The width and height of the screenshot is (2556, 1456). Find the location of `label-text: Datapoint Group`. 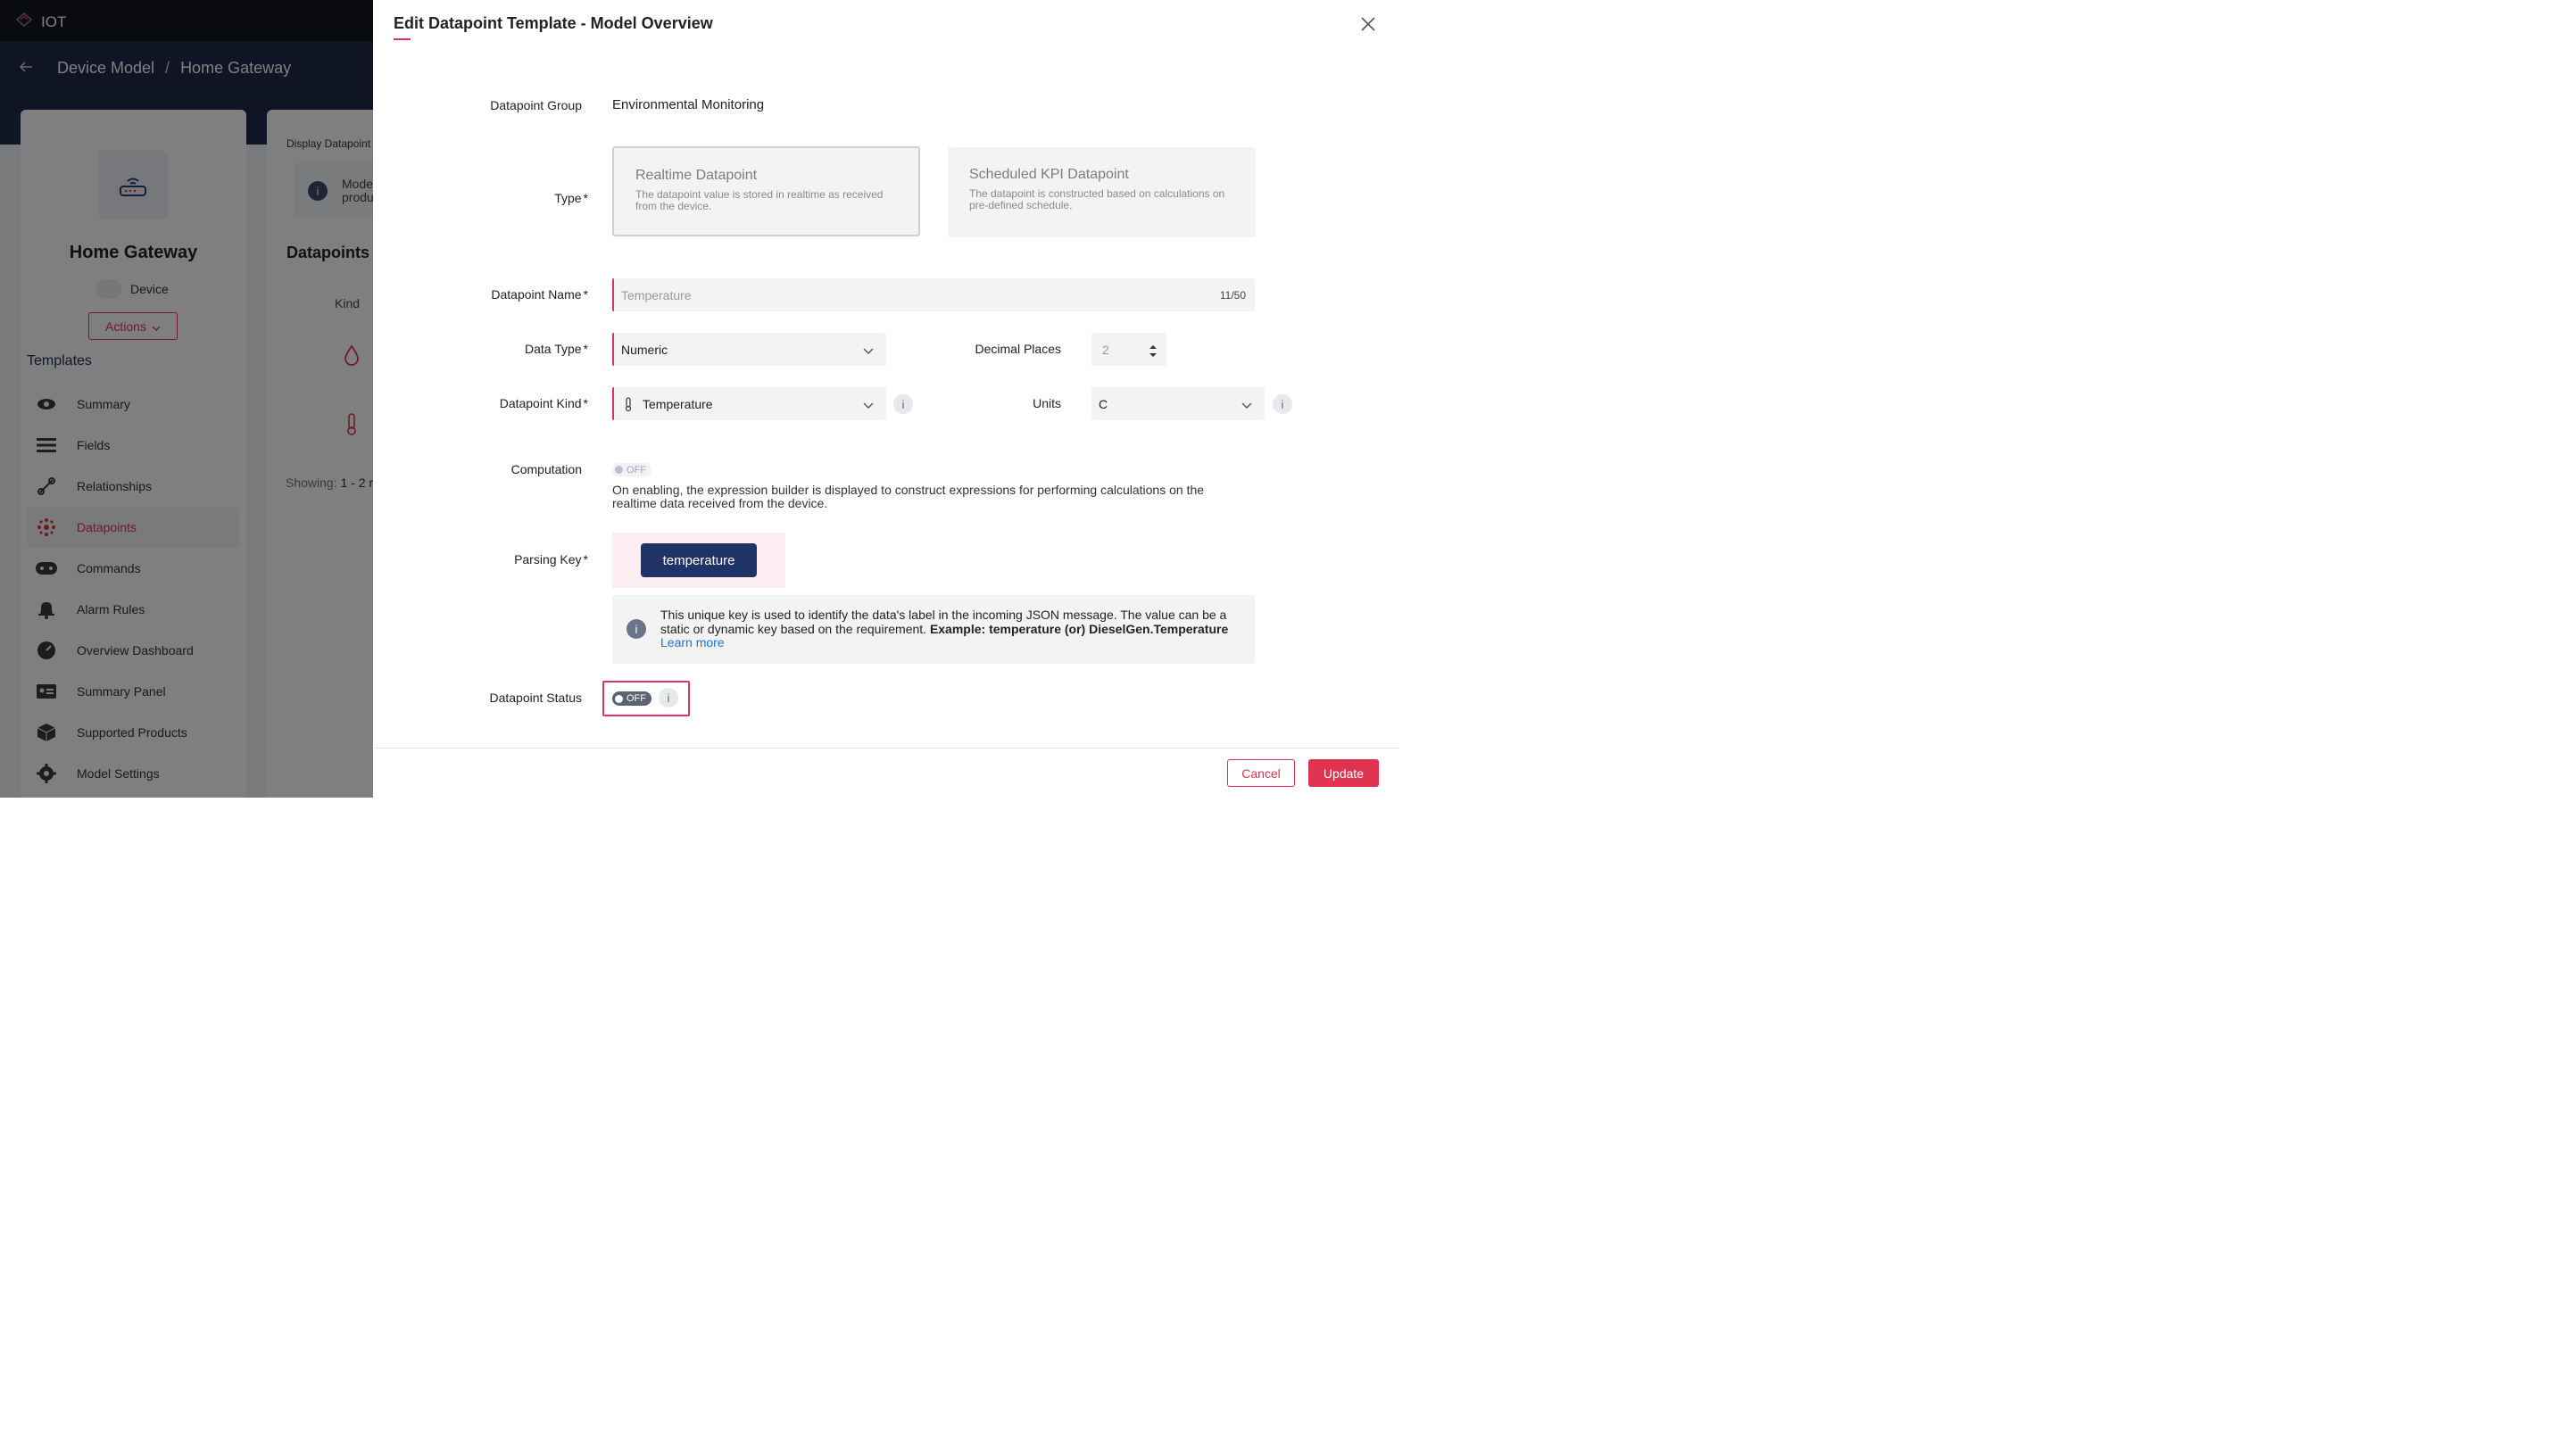

label-text: Datapoint Group is located at coordinates (536, 105).